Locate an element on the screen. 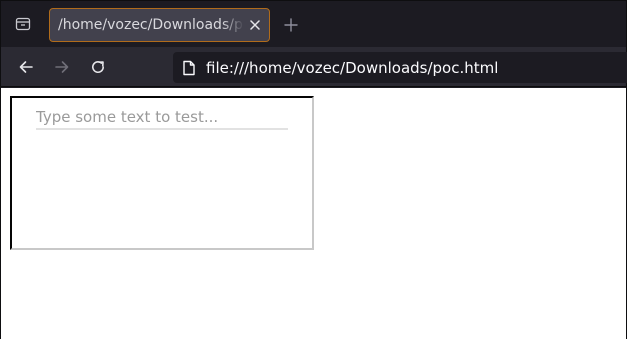 The height and width of the screenshot is (339, 627). tab-title: /home/vozec/Downloads/poc.html is located at coordinates (151, 25).